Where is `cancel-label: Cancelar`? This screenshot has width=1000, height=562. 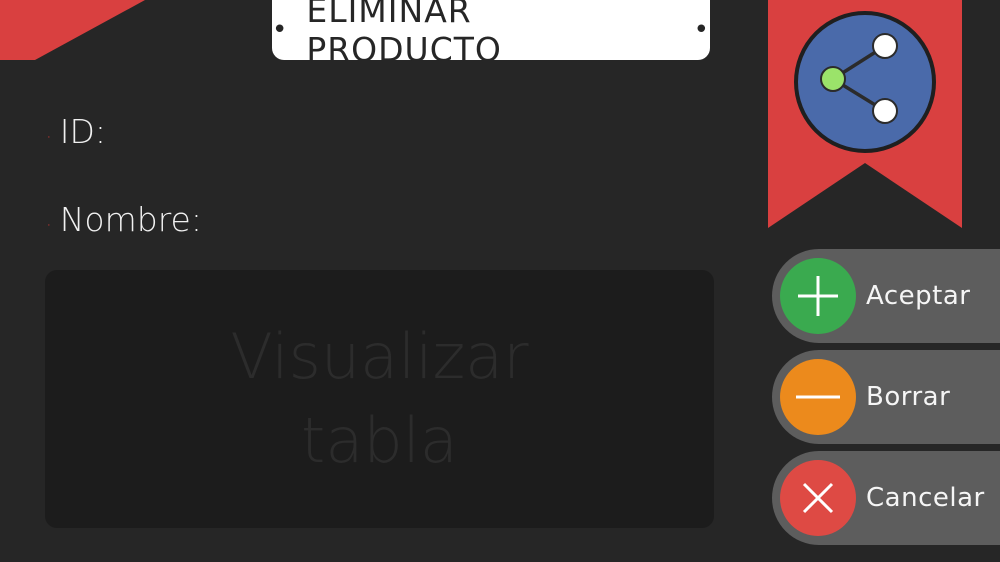 cancel-label: Cancelar is located at coordinates (925, 498).